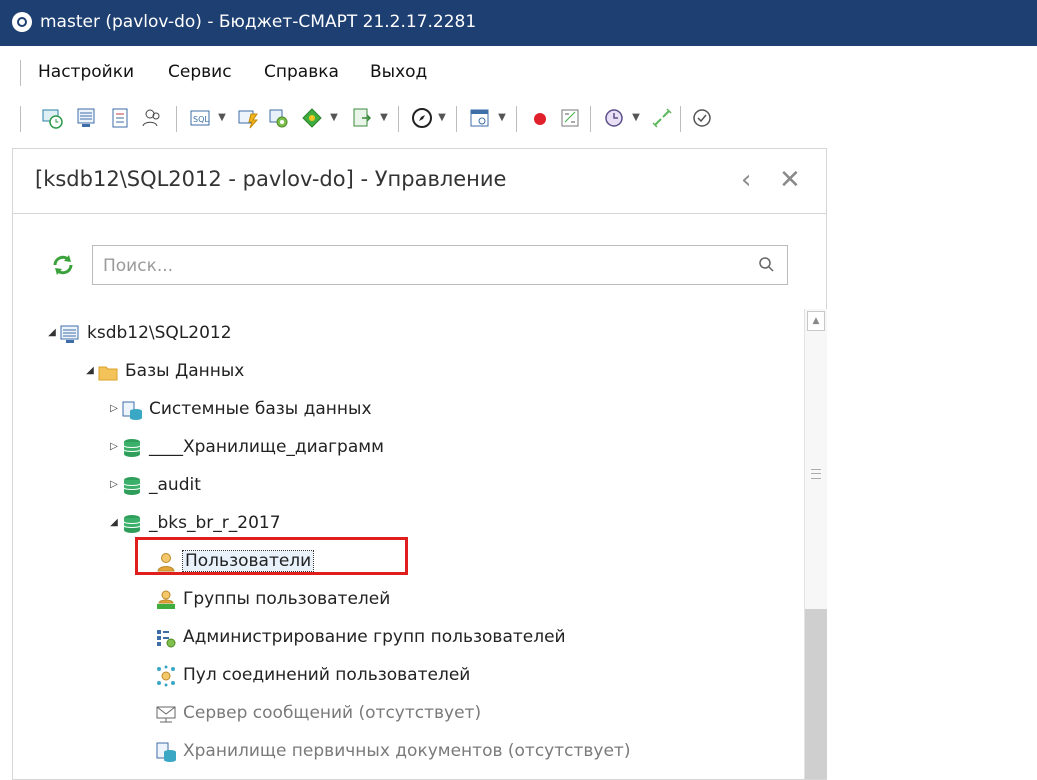 Image resolution: width=1037 pixels, height=780 pixels. What do you see at coordinates (518, 74) in the screenshot?
I see `menu-bar: Настройки Сервис Справка Выход` at bounding box center [518, 74].